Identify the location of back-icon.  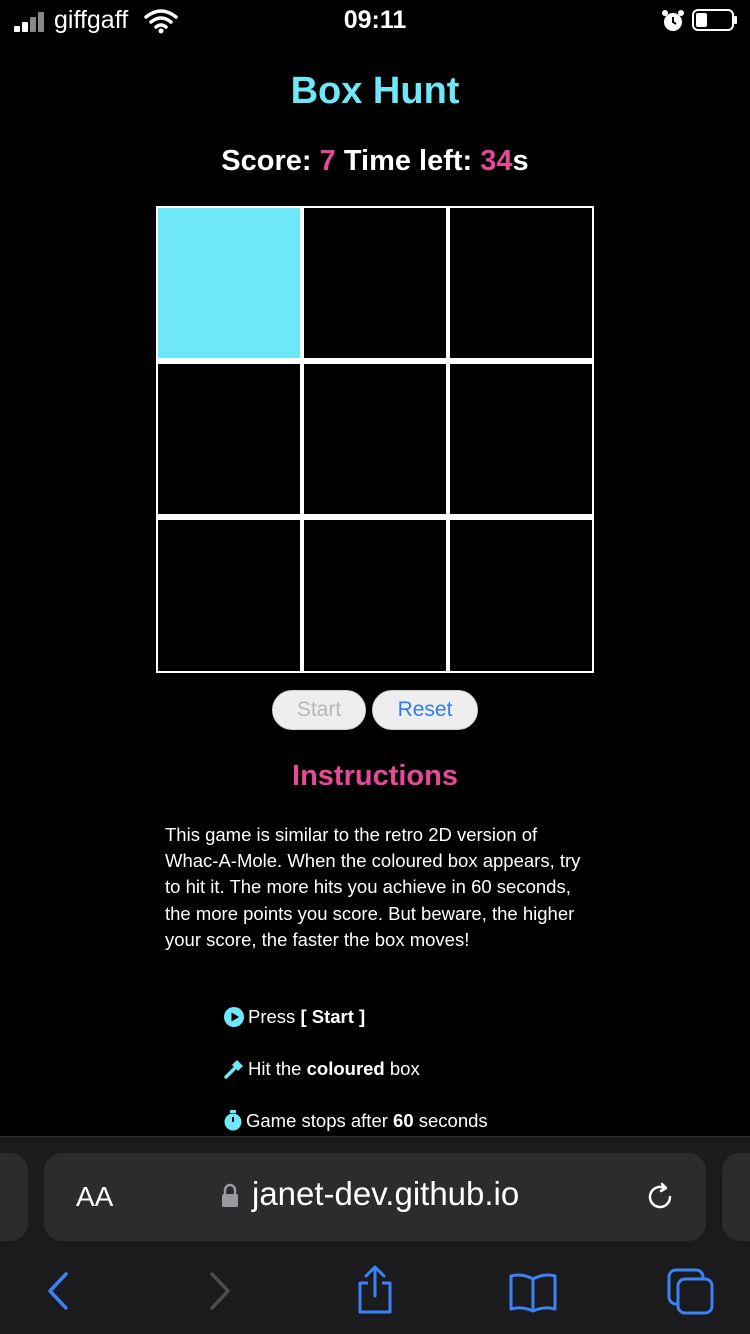
(58, 1291).